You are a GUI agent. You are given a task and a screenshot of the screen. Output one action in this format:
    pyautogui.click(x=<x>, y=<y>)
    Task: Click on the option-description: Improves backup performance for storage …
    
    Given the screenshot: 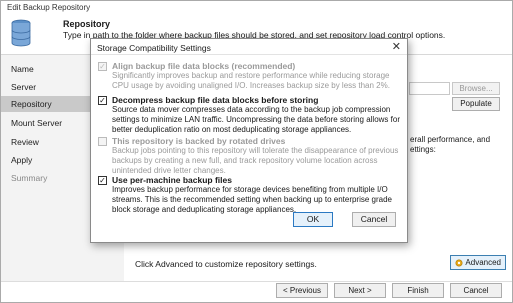 What is the action you would take?
    pyautogui.click(x=252, y=199)
    